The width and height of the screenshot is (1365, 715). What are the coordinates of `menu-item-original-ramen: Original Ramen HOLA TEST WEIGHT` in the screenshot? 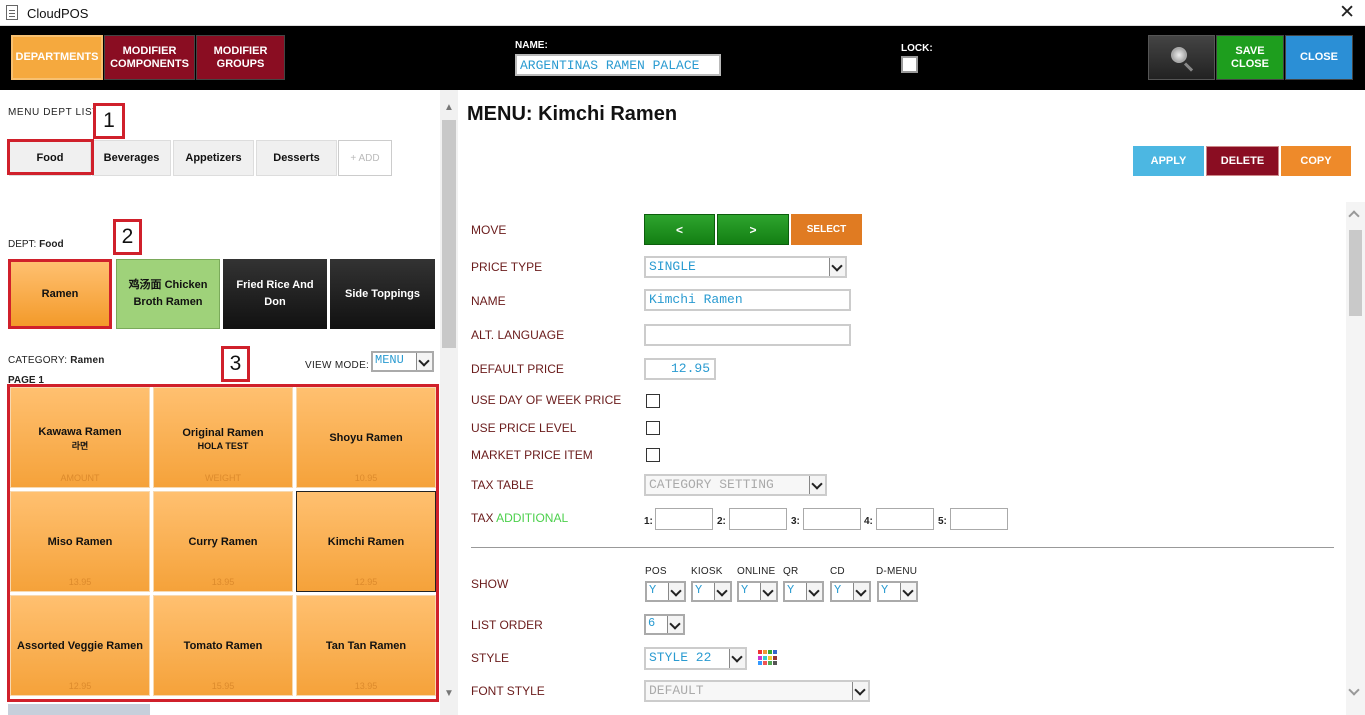 It's located at (223, 437).